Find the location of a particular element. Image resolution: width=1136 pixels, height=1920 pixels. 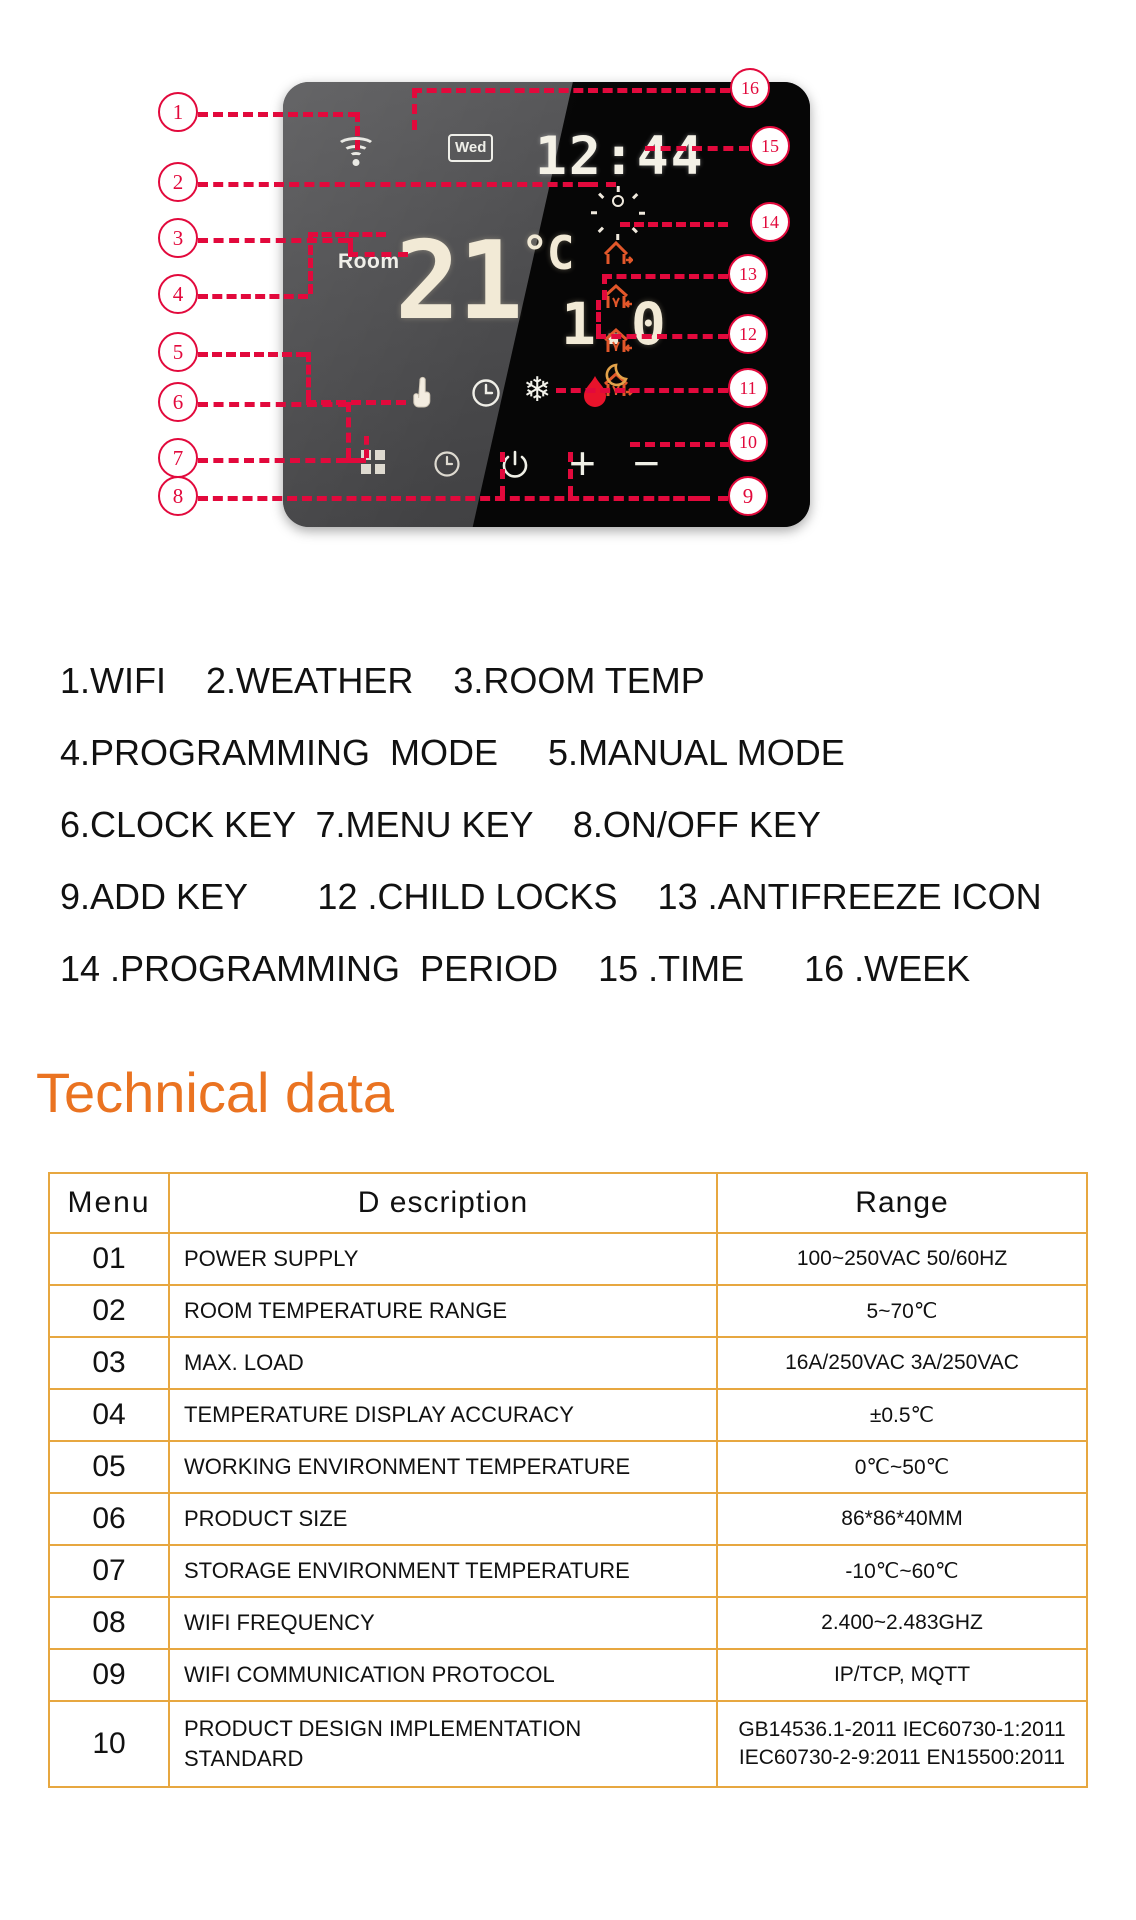

callout-13: 13 is located at coordinates (748, 274).